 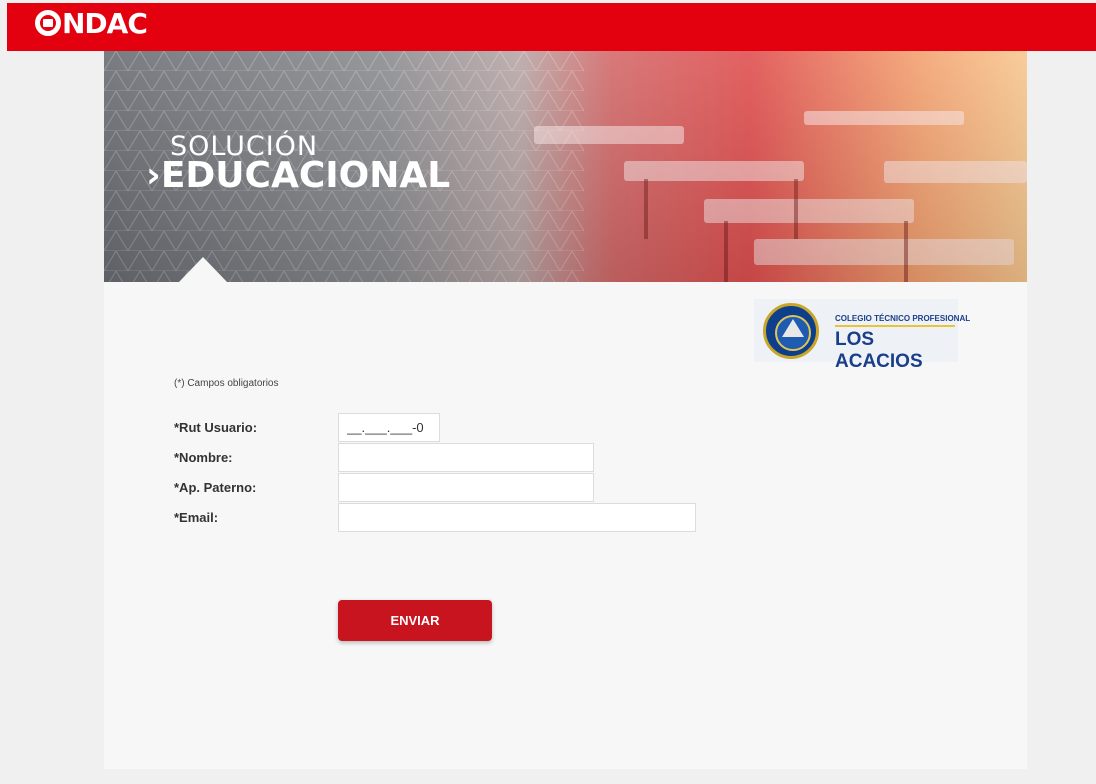 I want to click on logo-o-icon, so click(x=48, y=23).